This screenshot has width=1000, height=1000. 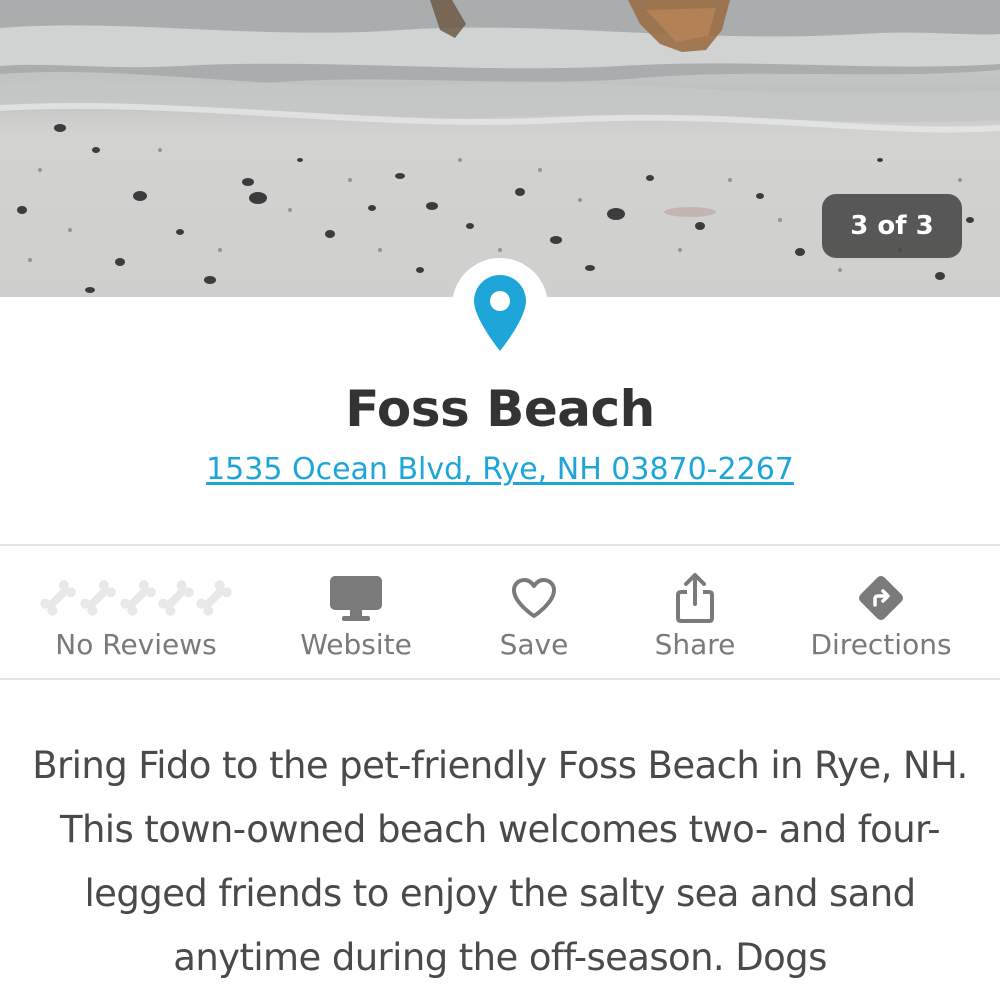 I want to click on place-title: Foss Beach, so click(x=500, y=409).